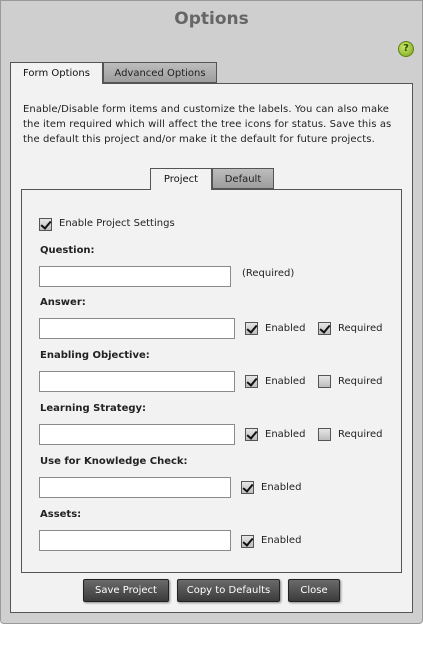 The width and height of the screenshot is (423, 650). What do you see at coordinates (324, 434) in the screenshot?
I see `learning-strategy-required-checkbox` at bounding box center [324, 434].